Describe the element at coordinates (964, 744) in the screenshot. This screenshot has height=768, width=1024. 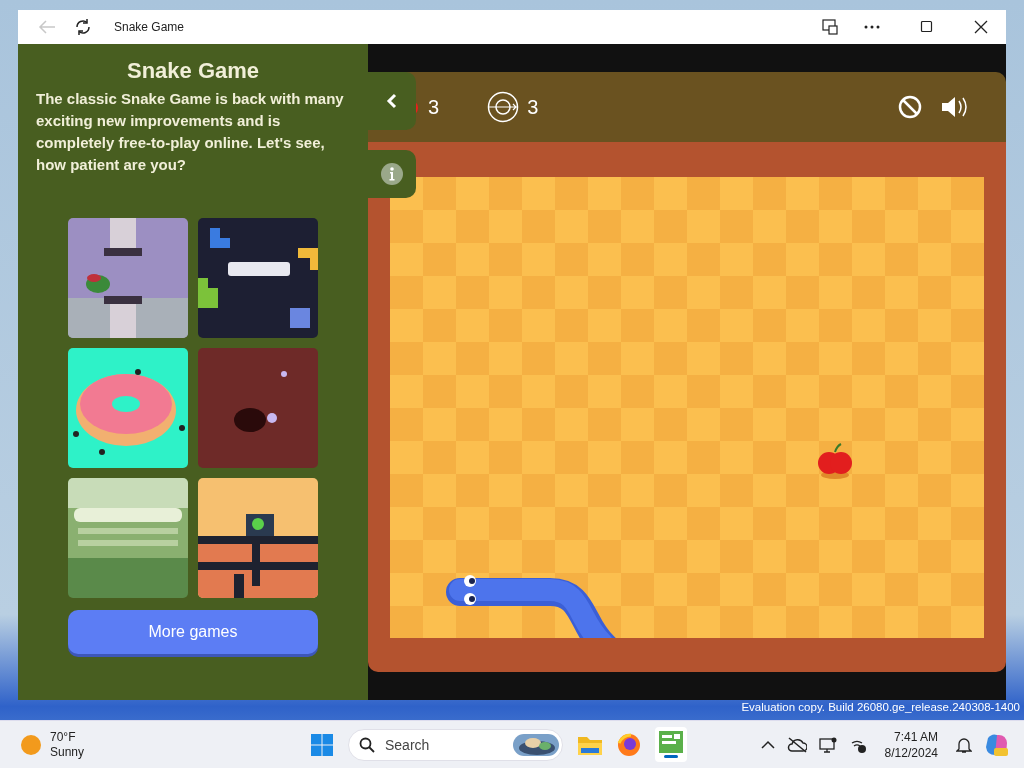
I see `bell-icon` at that location.